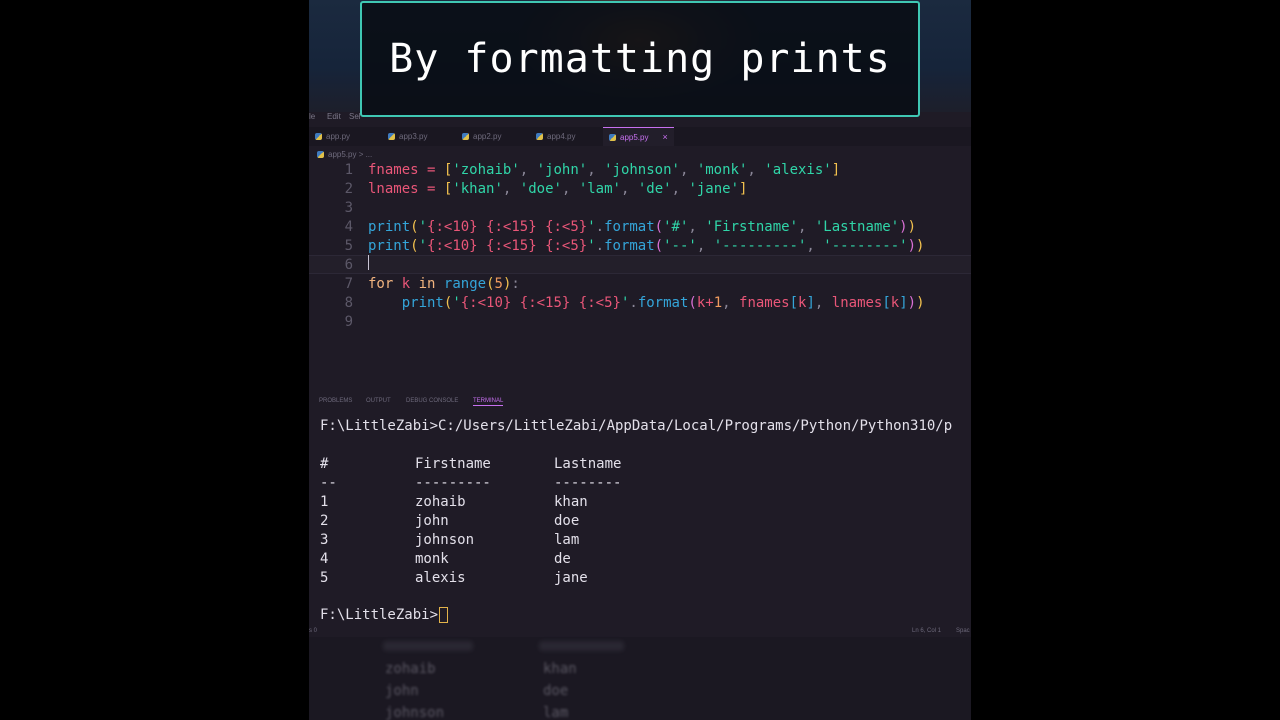 Image resolution: width=1280 pixels, height=720 pixels. Describe the element at coordinates (348, 283) in the screenshot. I see `line-number: 7` at that location.